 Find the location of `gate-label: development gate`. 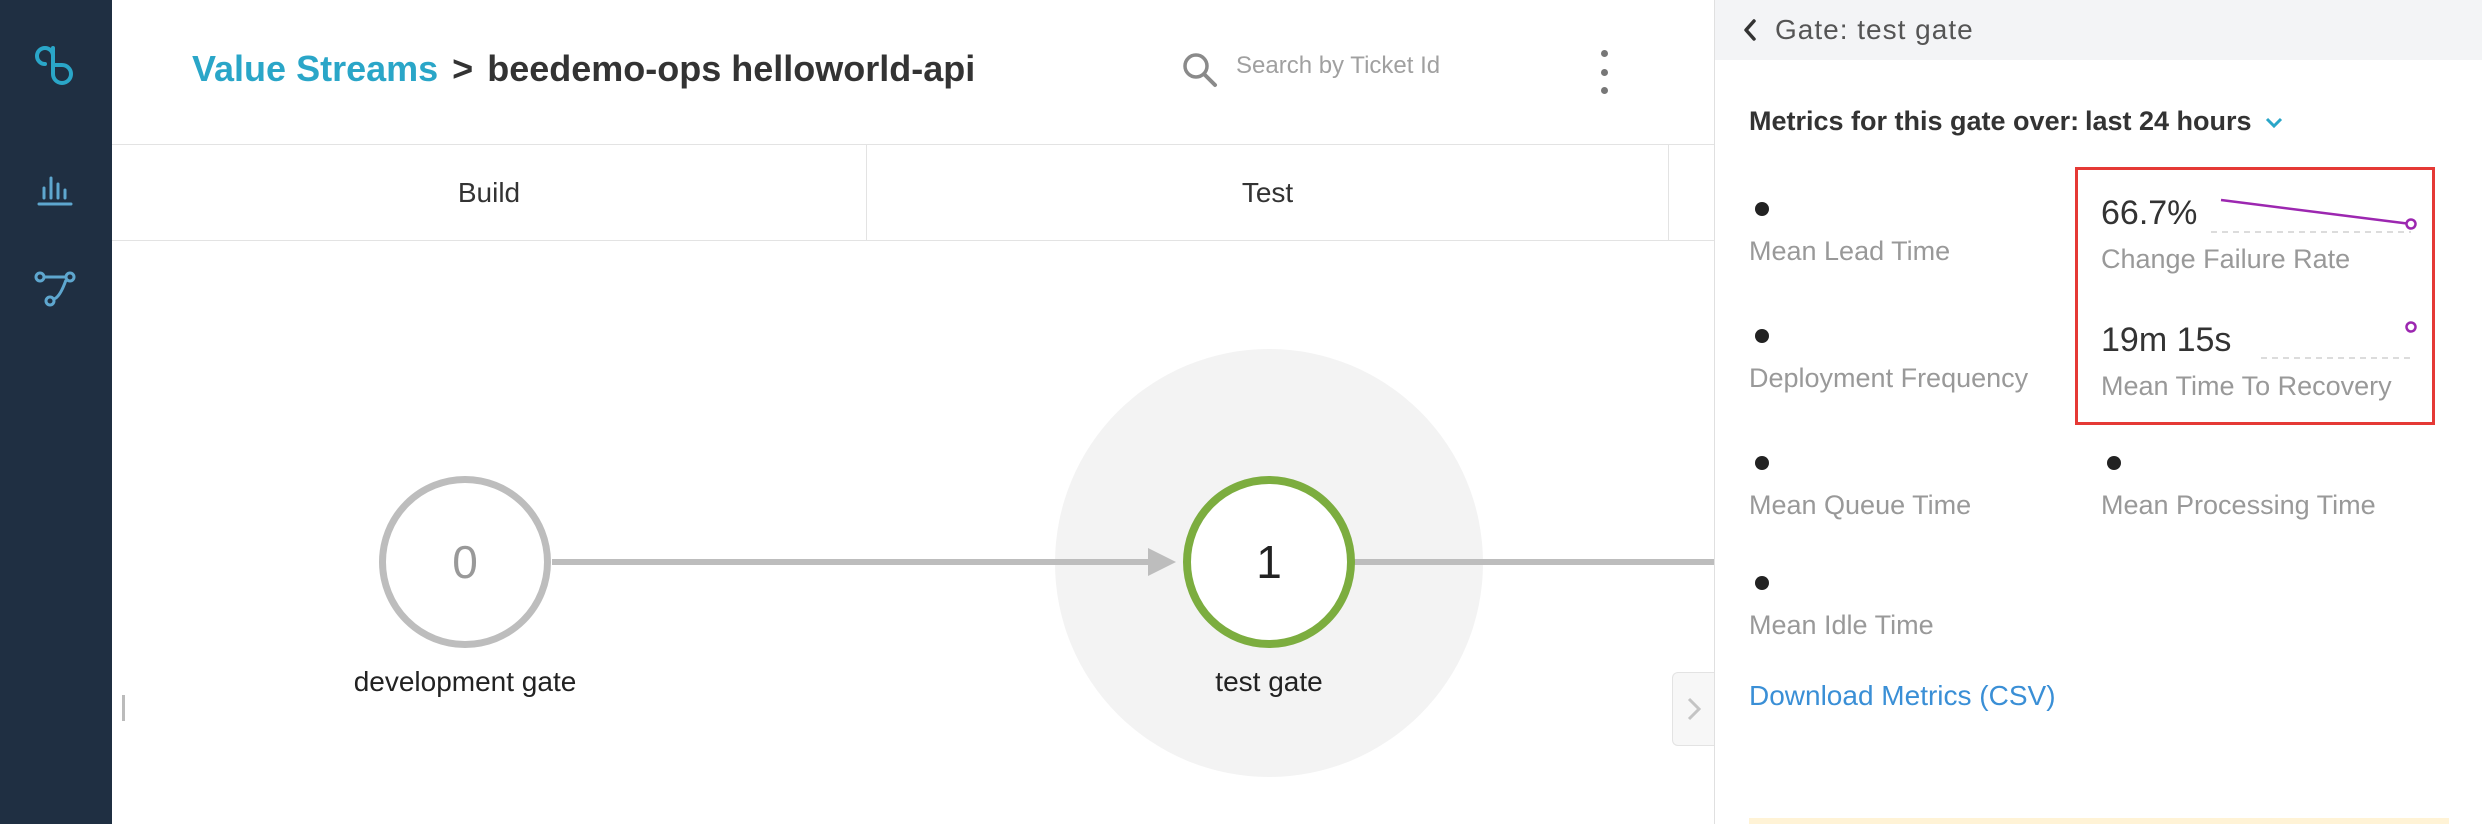

gate-label: development gate is located at coordinates (465, 681).